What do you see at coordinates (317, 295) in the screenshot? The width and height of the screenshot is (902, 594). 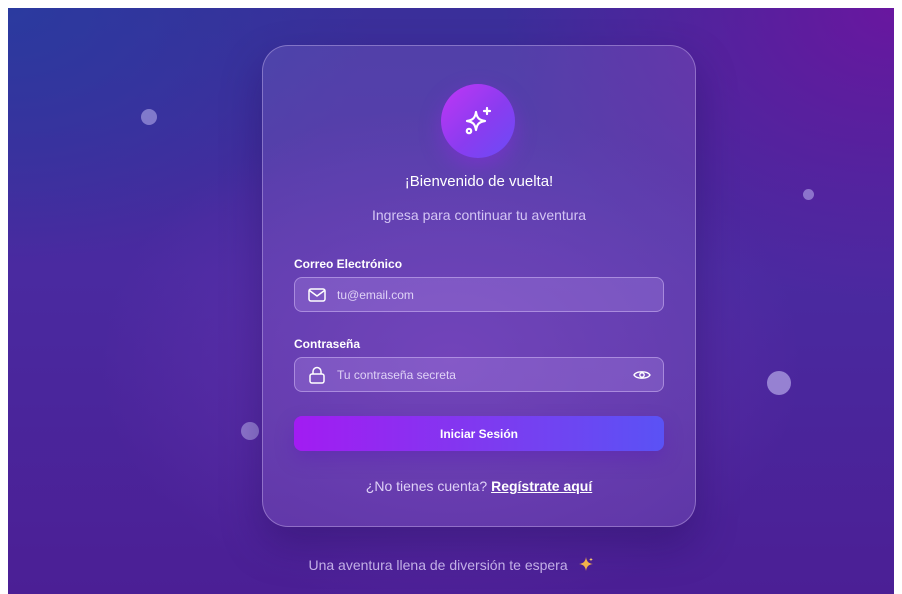 I see `mail-icon` at bounding box center [317, 295].